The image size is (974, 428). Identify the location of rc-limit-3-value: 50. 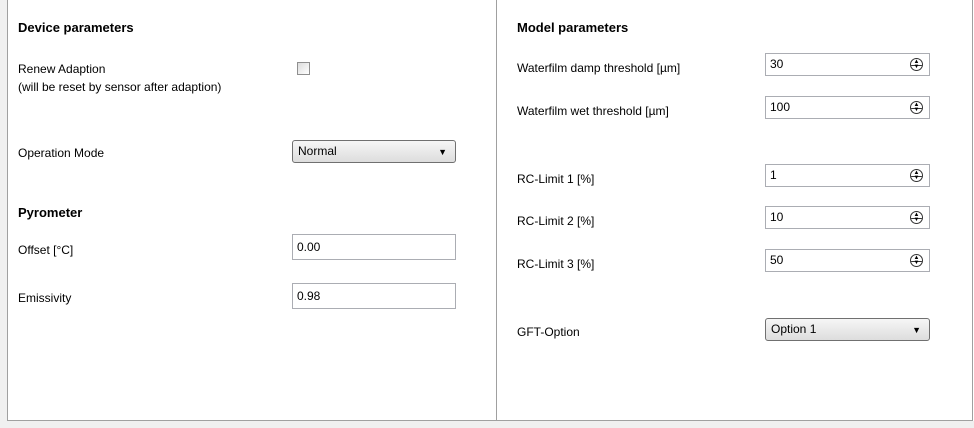
(777, 260).